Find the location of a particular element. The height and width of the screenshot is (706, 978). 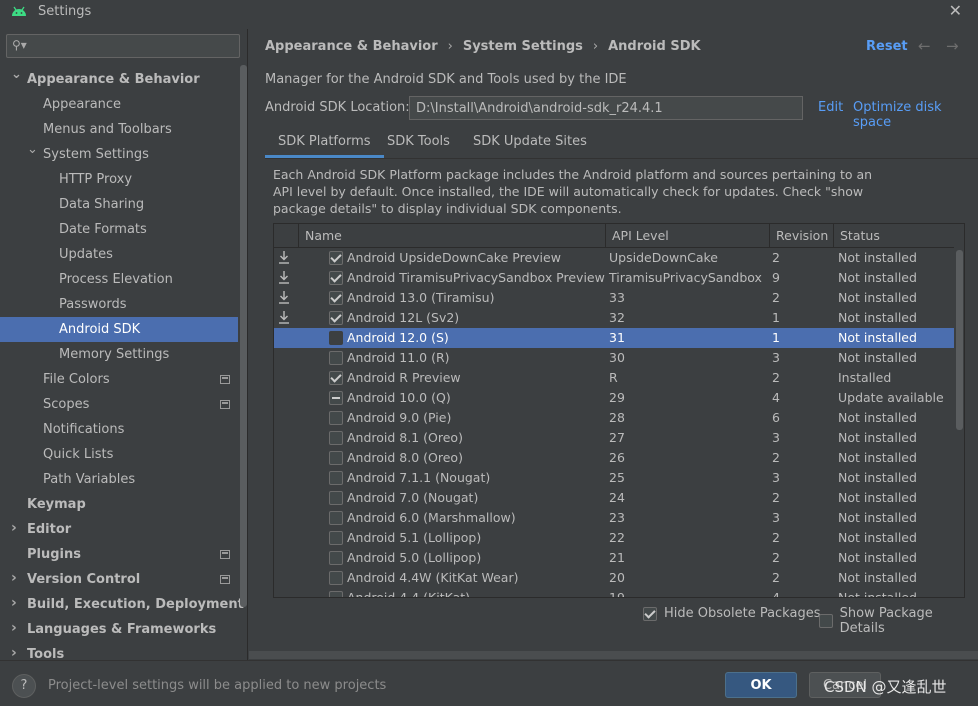

table-row: Android R Preview R 2 Installed is located at coordinates (614, 378).